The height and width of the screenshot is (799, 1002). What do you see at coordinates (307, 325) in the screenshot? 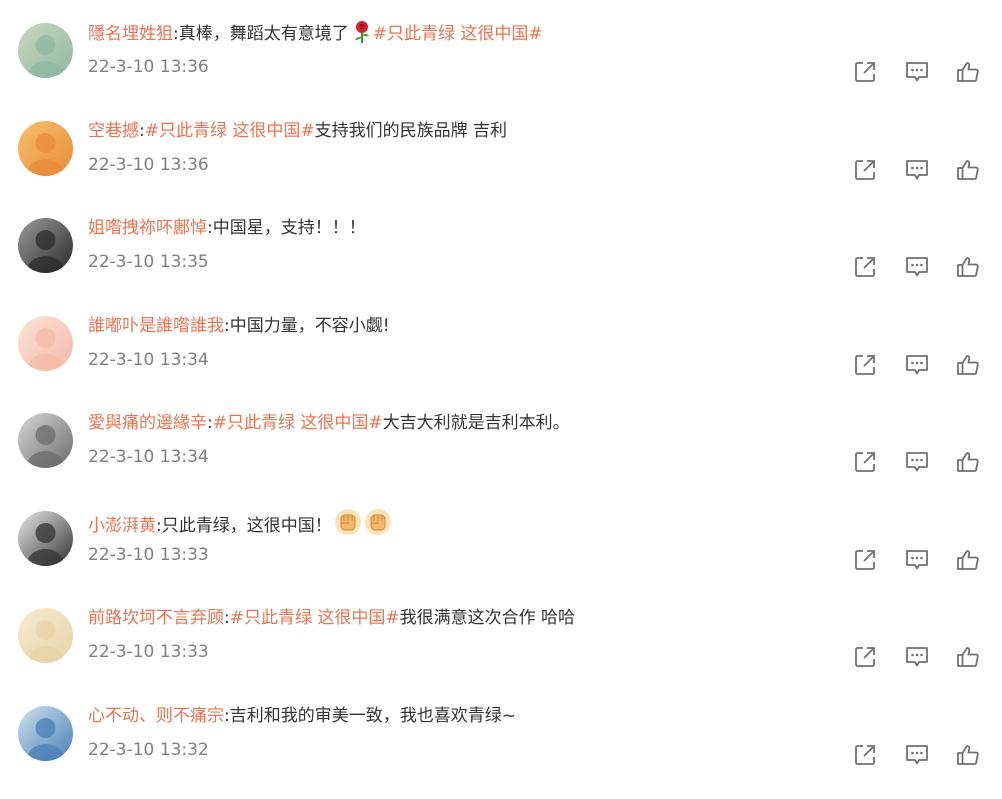
I see `comment-body: :中国力量，不容小觑!` at bounding box center [307, 325].